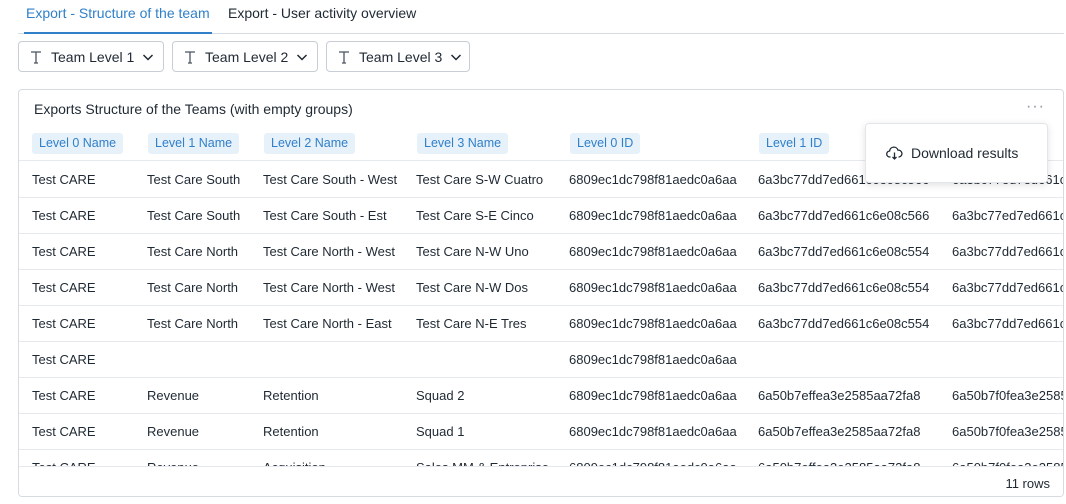  I want to click on table-cell: Acquisition, so click(336, 458).